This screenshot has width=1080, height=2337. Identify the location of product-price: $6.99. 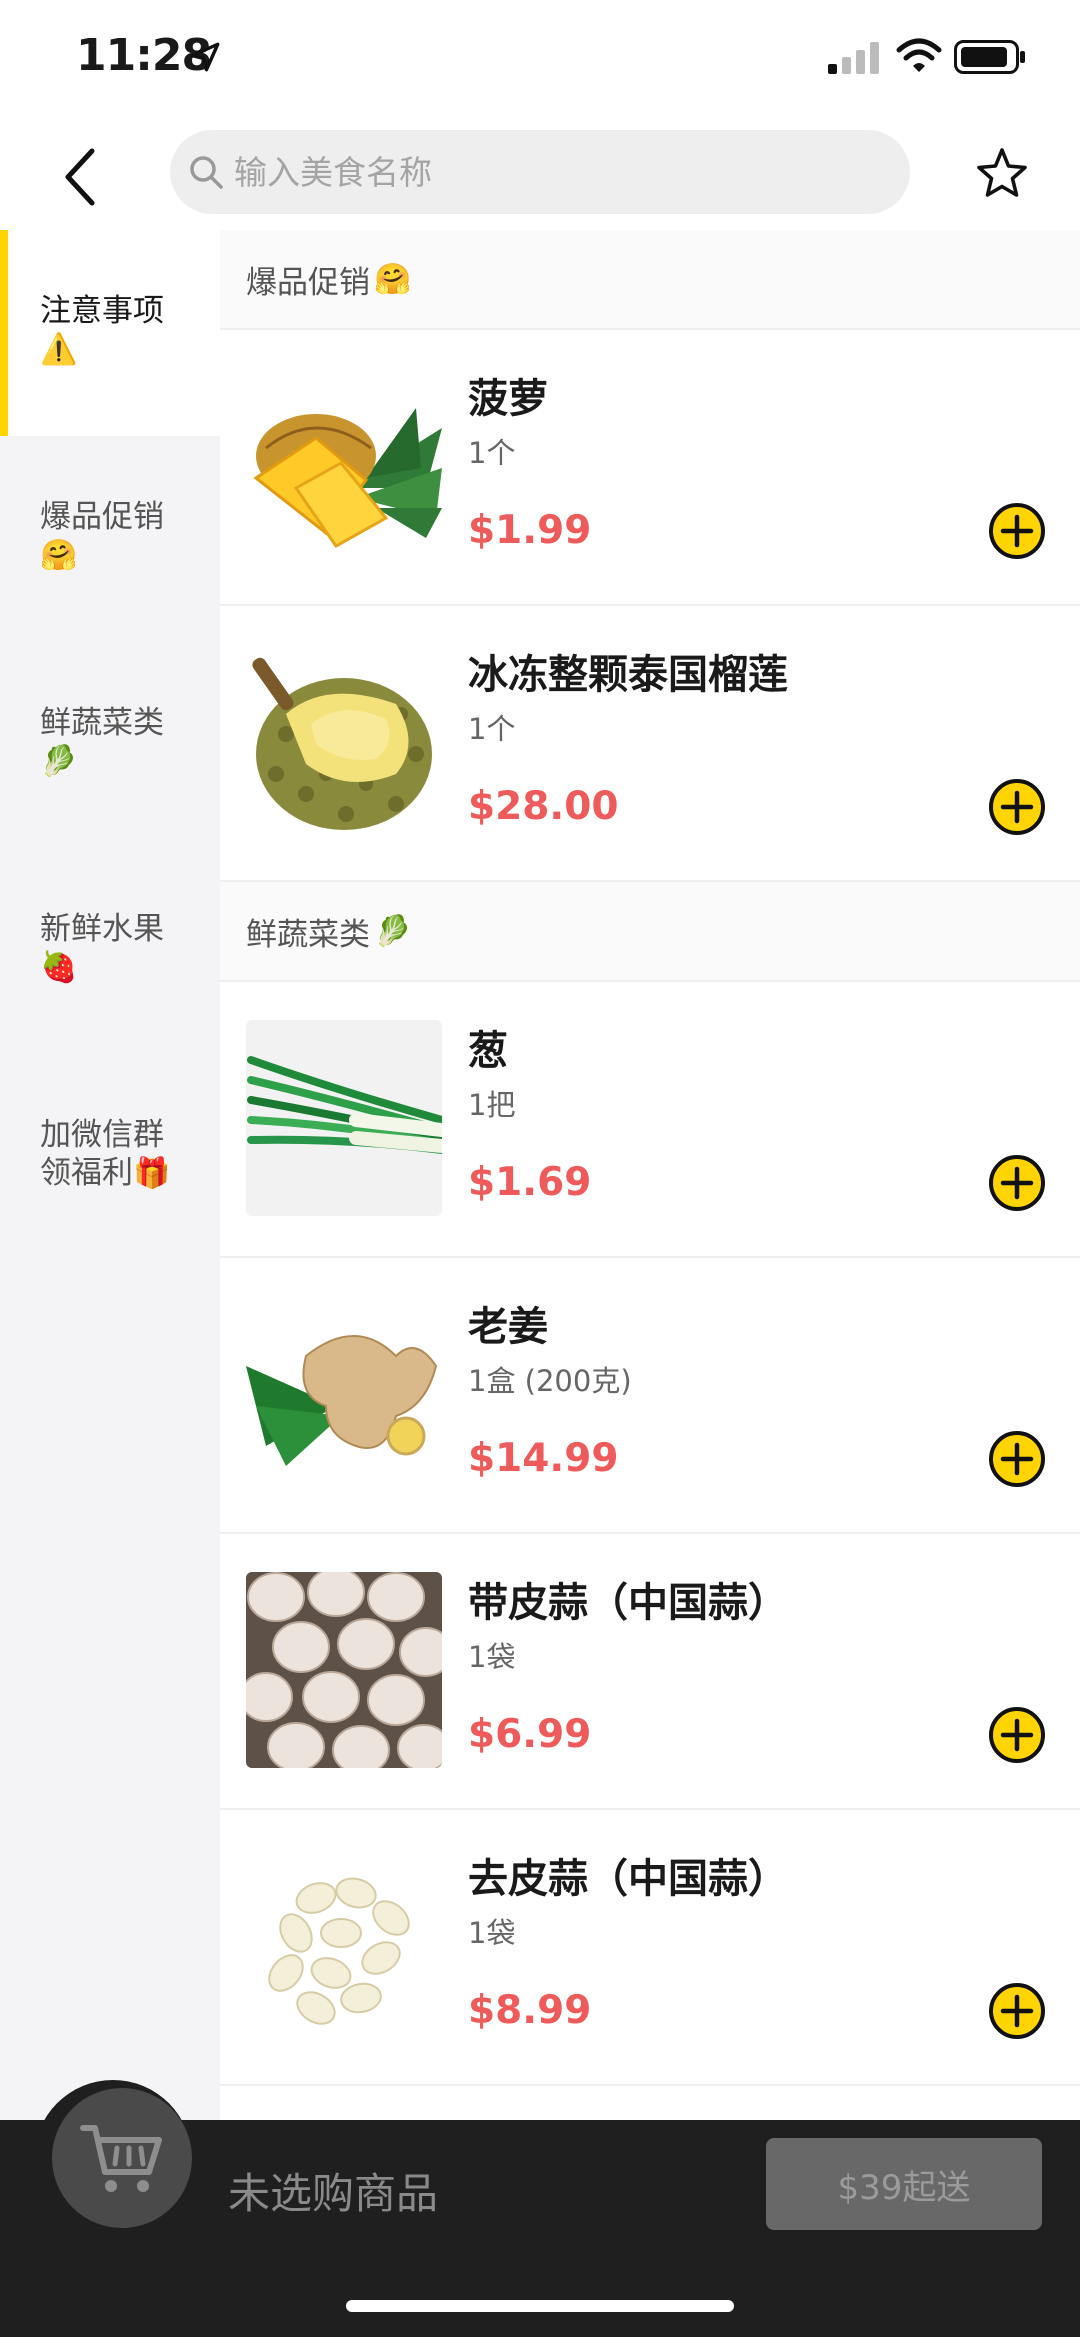
(530, 1734).